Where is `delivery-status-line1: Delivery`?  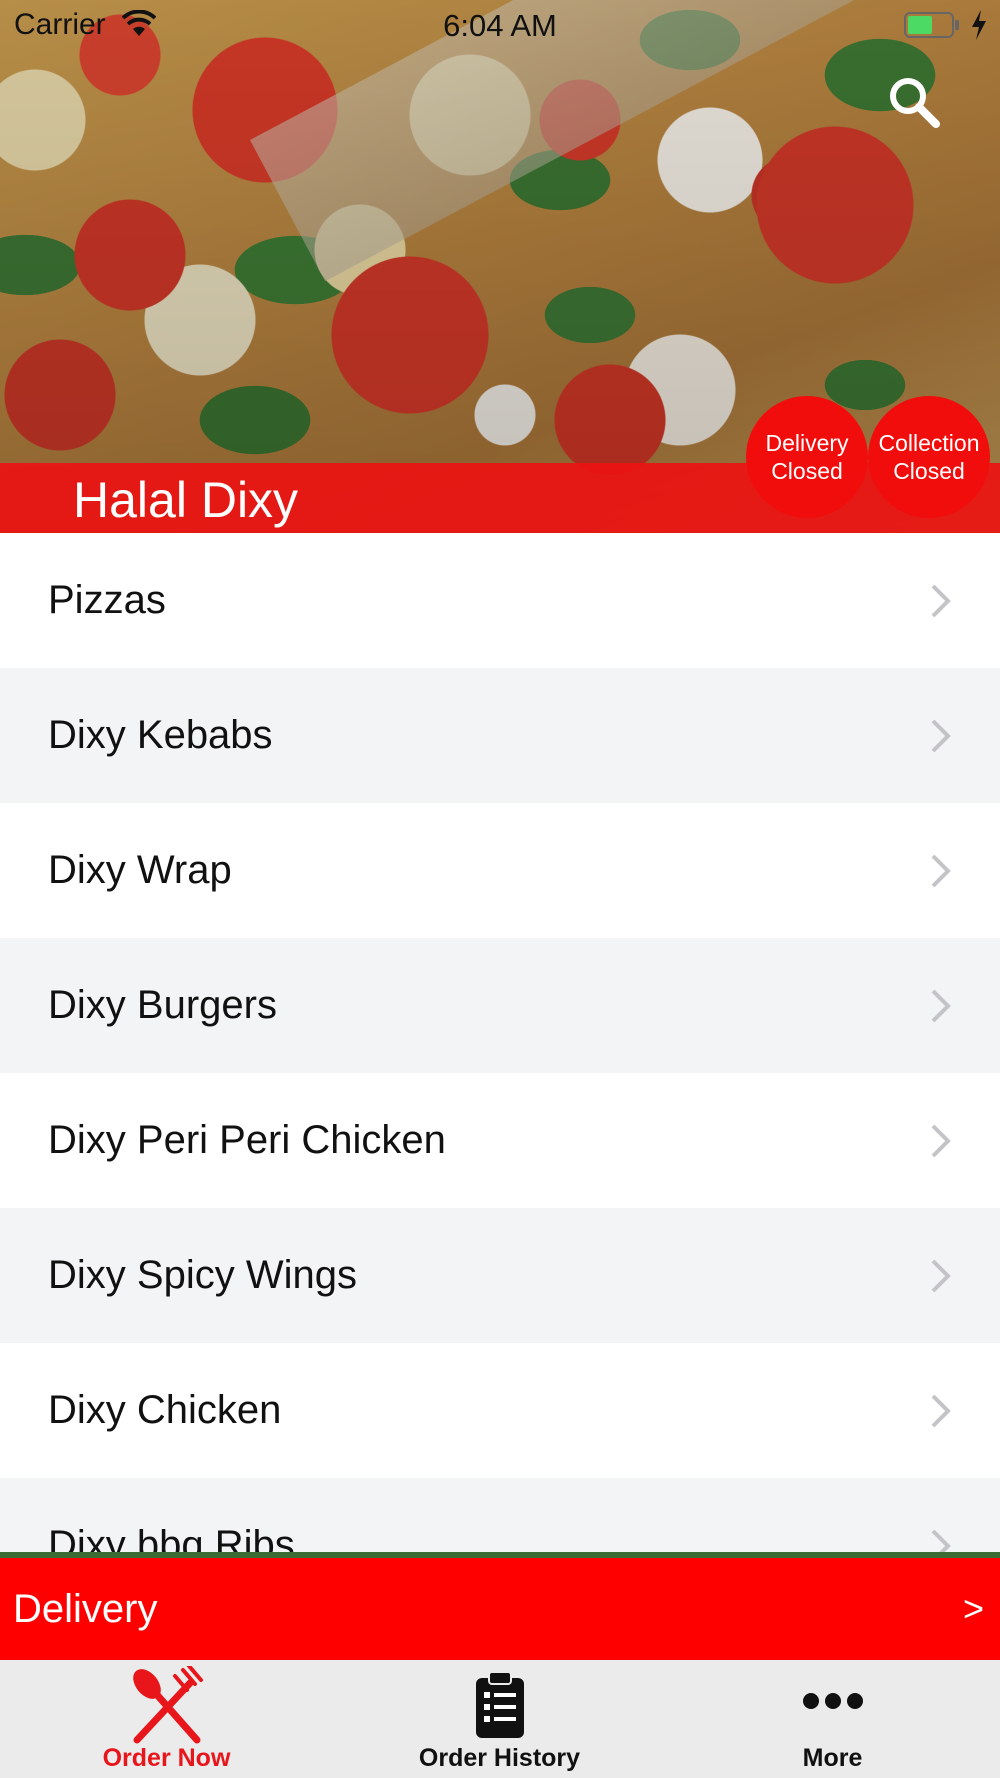
delivery-status-line1: Delivery is located at coordinates (807, 443).